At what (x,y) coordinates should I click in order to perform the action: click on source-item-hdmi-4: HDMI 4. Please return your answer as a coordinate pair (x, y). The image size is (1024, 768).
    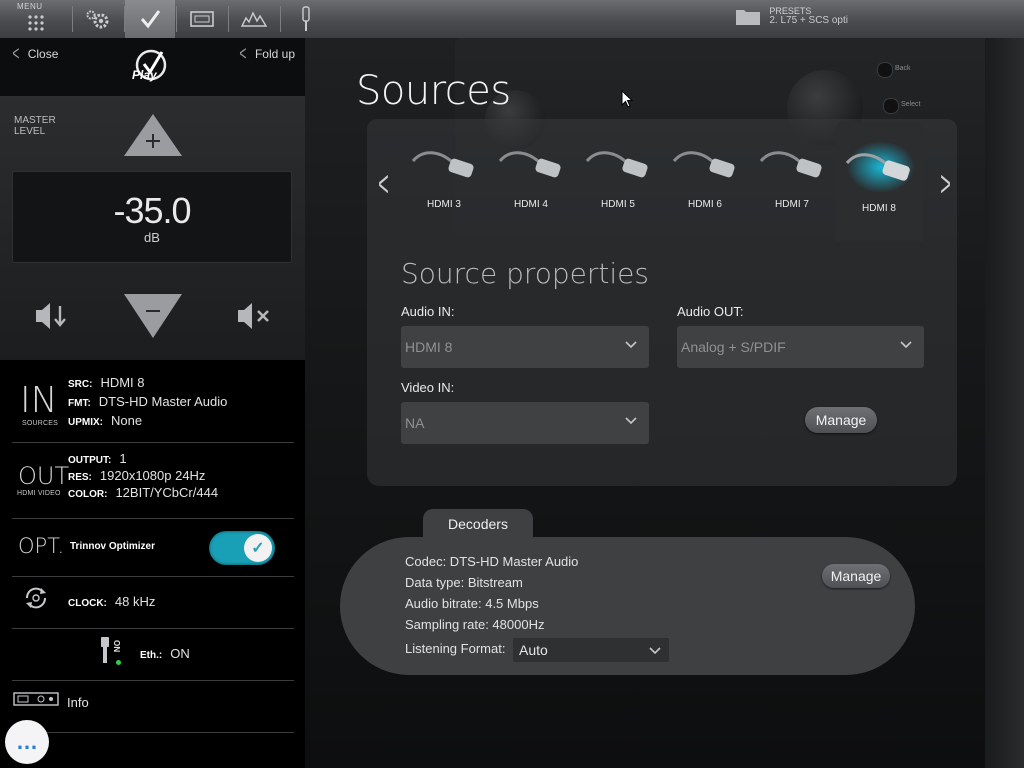
    Looking at the image, I should click on (531, 173).